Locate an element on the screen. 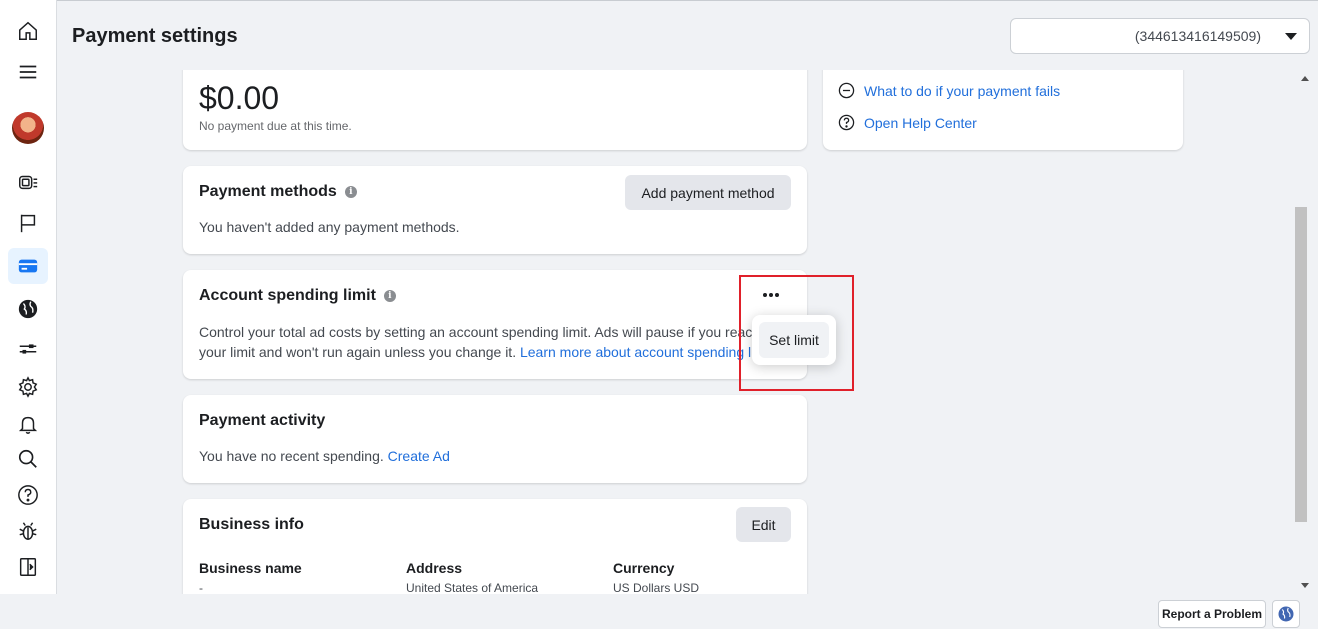  edit-button: Edit is located at coordinates (763, 524).